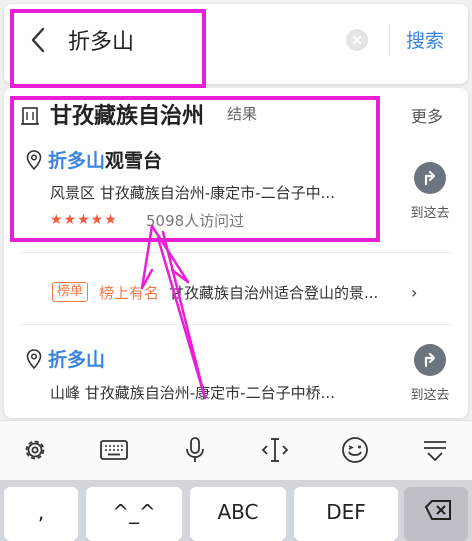  Describe the element at coordinates (108, 48) in the screenshot. I see `annotation-box-search` at that location.